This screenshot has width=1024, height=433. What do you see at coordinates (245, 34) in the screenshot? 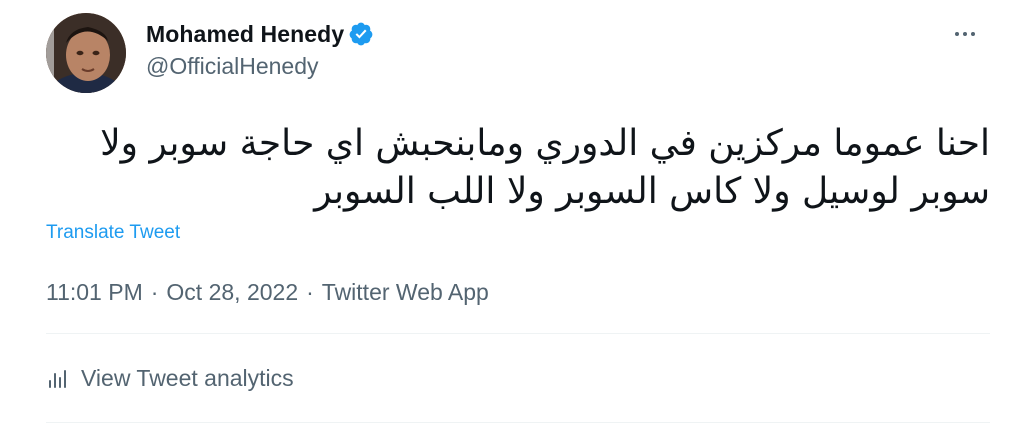
I see `author-display-name: Mohamed Henedy` at bounding box center [245, 34].